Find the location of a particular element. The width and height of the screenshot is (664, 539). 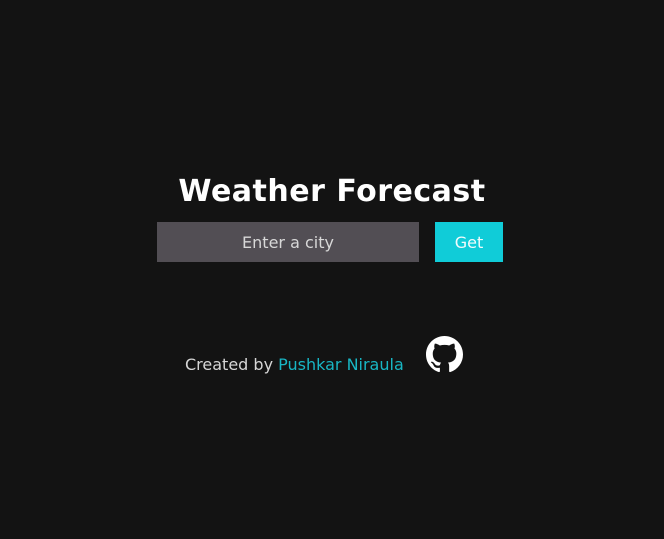

author-link: Pushkar Niraula is located at coordinates (341, 364).